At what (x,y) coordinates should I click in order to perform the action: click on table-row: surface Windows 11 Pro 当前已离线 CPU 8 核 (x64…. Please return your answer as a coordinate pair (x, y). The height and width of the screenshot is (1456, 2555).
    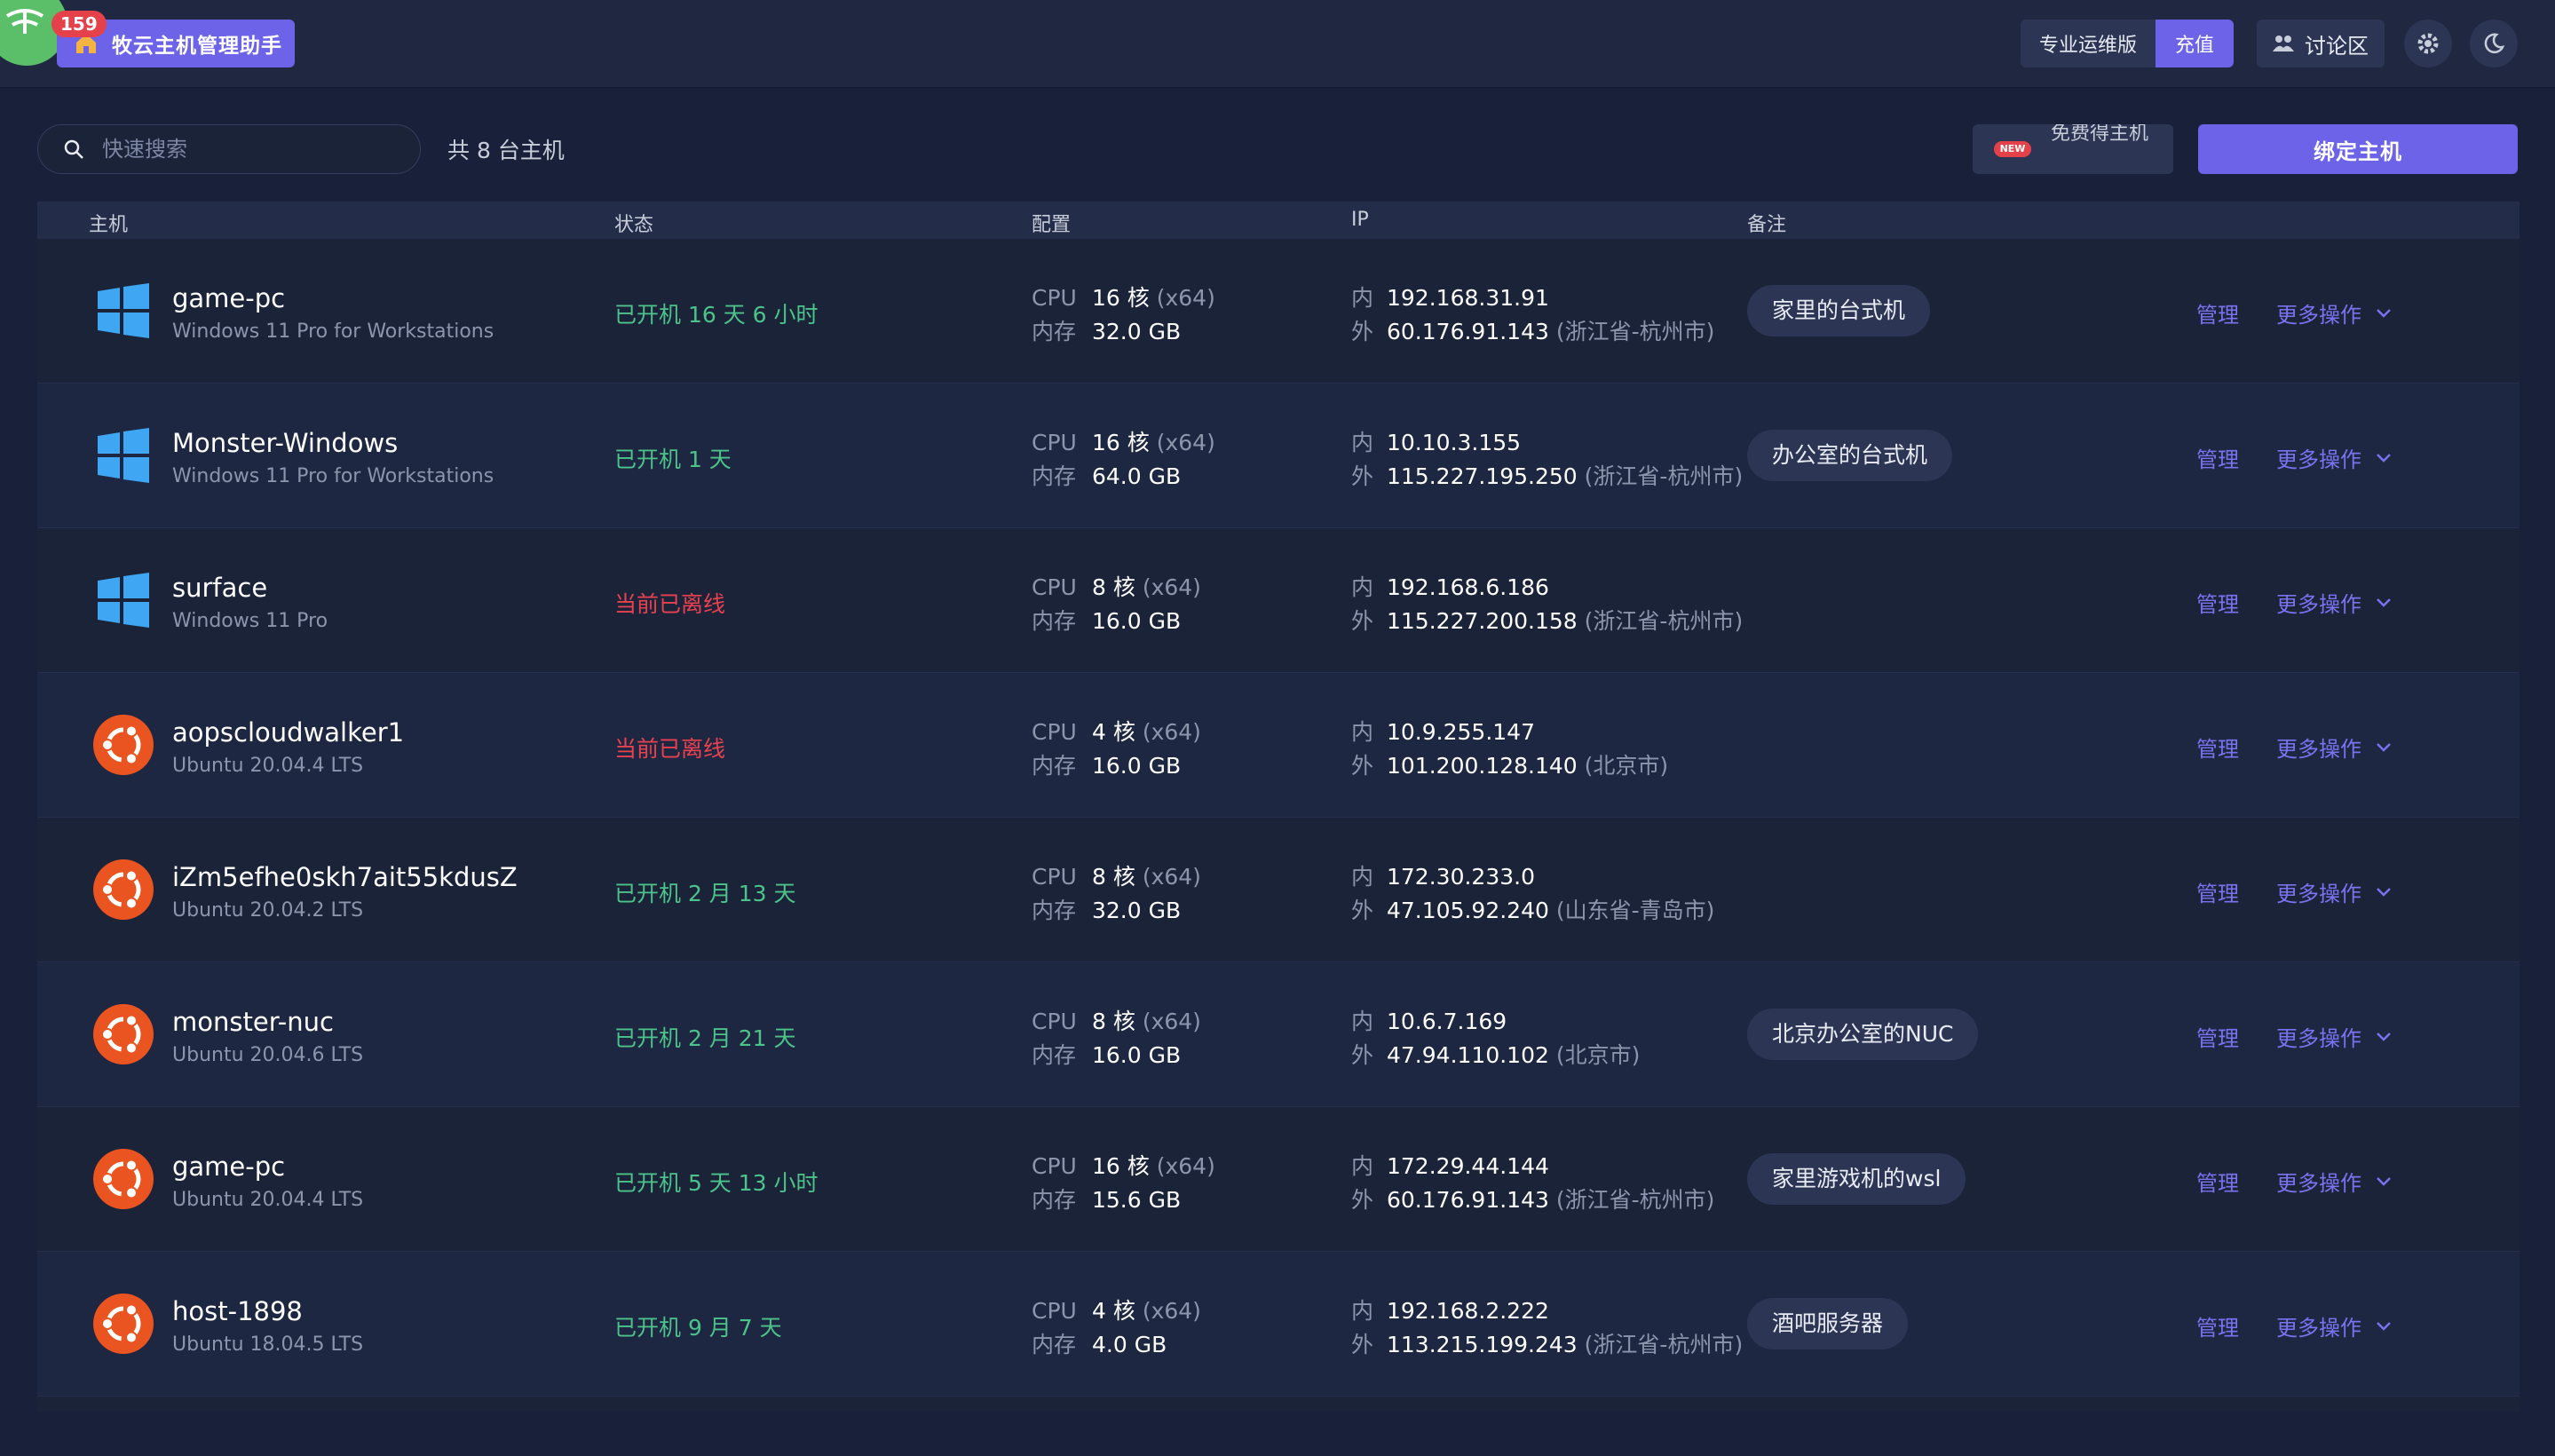
    Looking at the image, I should click on (1278, 600).